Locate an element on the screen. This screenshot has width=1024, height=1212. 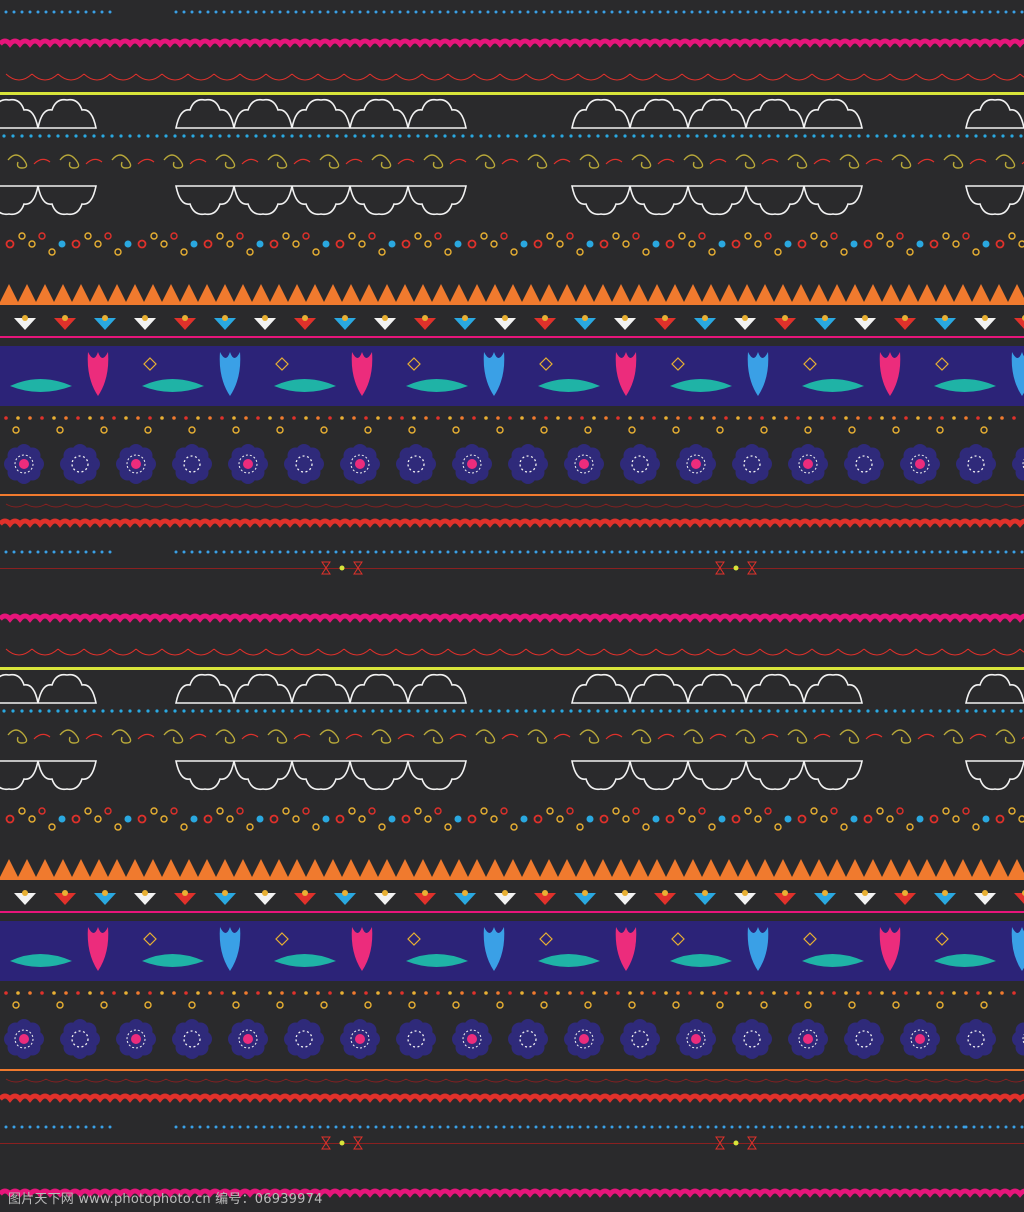
dark-red-line is located at coordinates (512, 1143).